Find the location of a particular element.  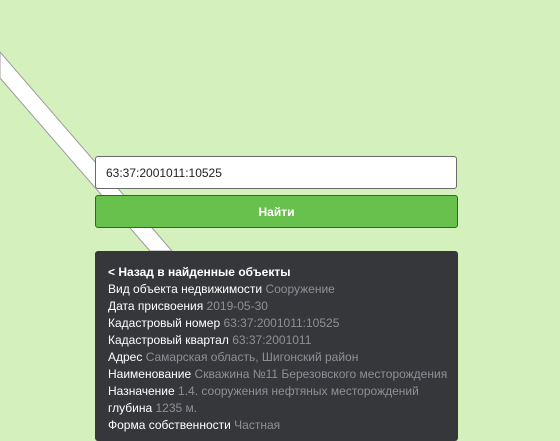

field-label: Адрес is located at coordinates (125, 357).